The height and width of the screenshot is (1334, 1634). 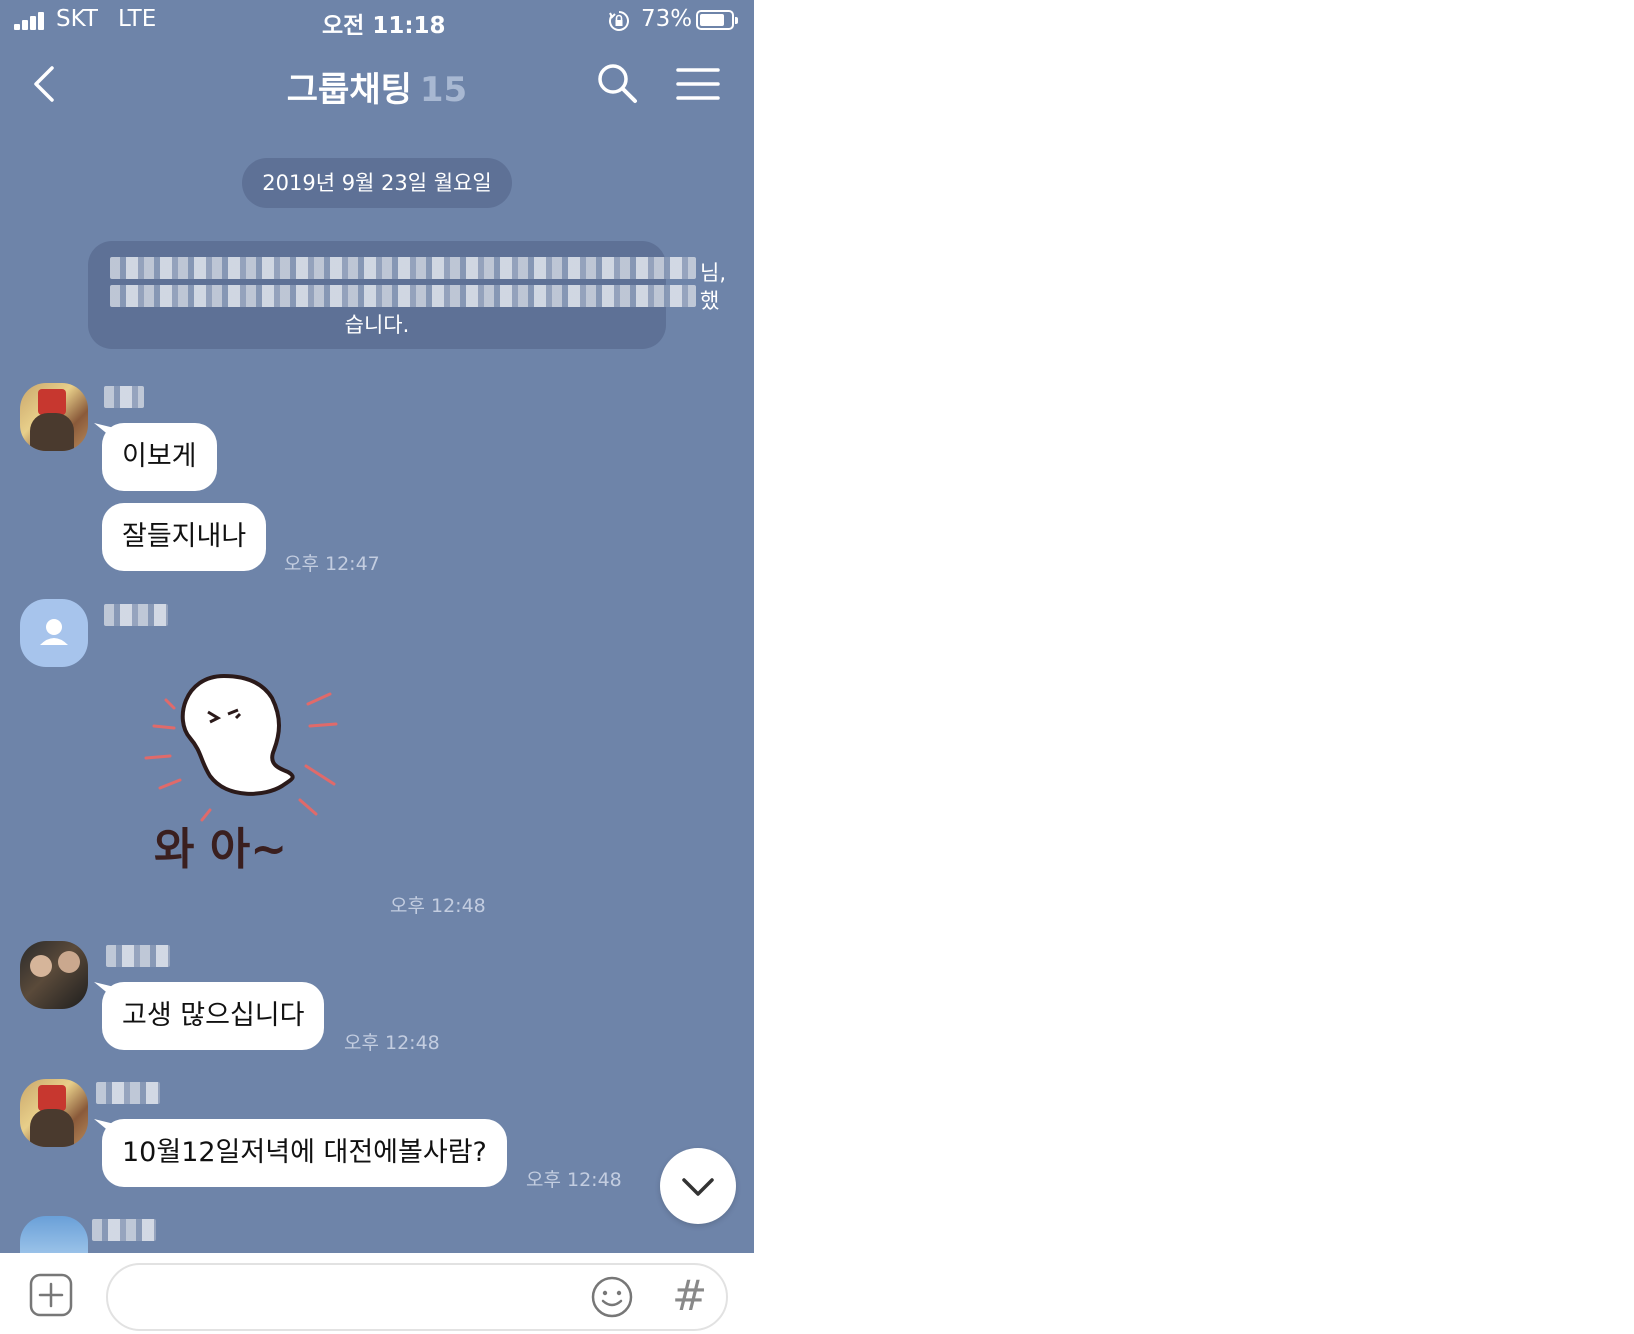 I want to click on network-label: LTE, so click(x=137, y=19).